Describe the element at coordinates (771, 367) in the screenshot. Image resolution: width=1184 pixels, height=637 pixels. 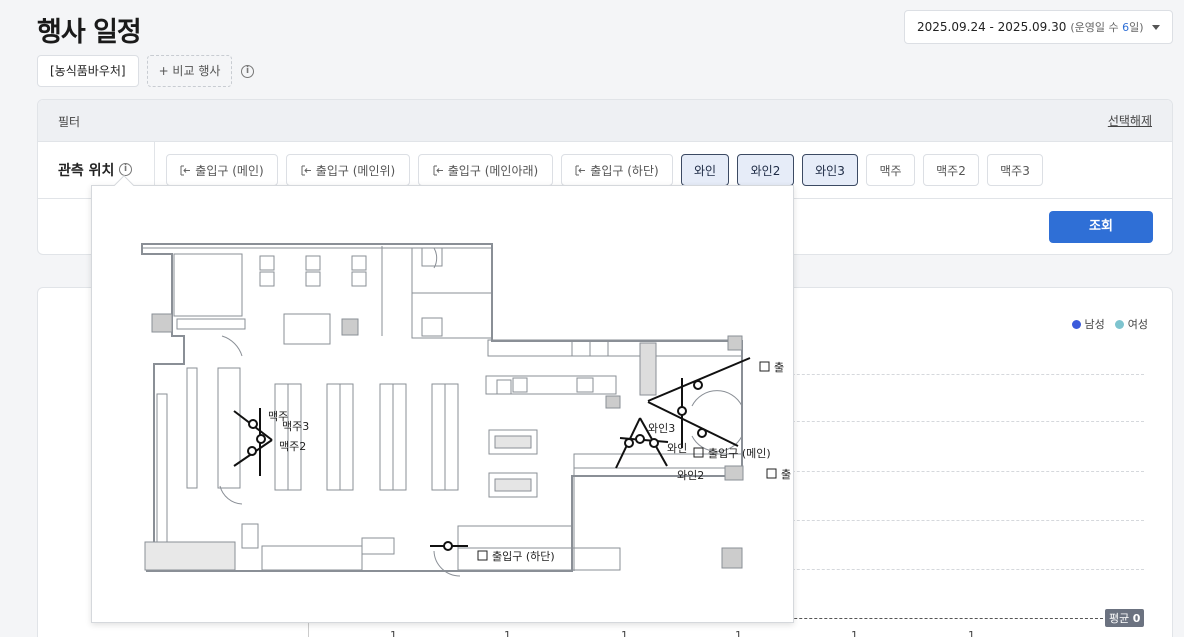
I see `map-label-entrance-top-cut: 출` at that location.